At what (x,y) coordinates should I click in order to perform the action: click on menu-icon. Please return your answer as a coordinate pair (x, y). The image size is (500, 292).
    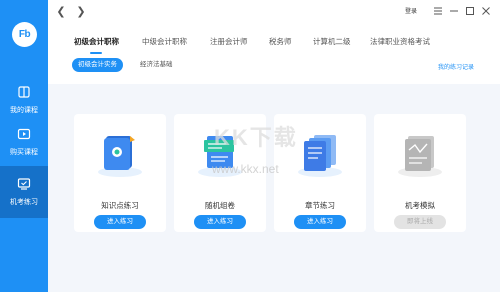
    Looking at the image, I should click on (438, 11).